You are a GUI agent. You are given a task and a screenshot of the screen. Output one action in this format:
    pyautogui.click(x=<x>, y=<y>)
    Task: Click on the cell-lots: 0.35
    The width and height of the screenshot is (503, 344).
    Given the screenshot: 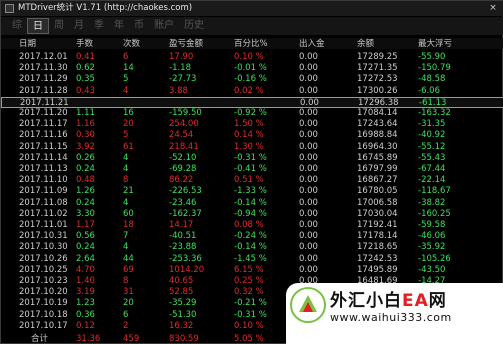 What is the action you would take?
    pyautogui.click(x=85, y=79)
    